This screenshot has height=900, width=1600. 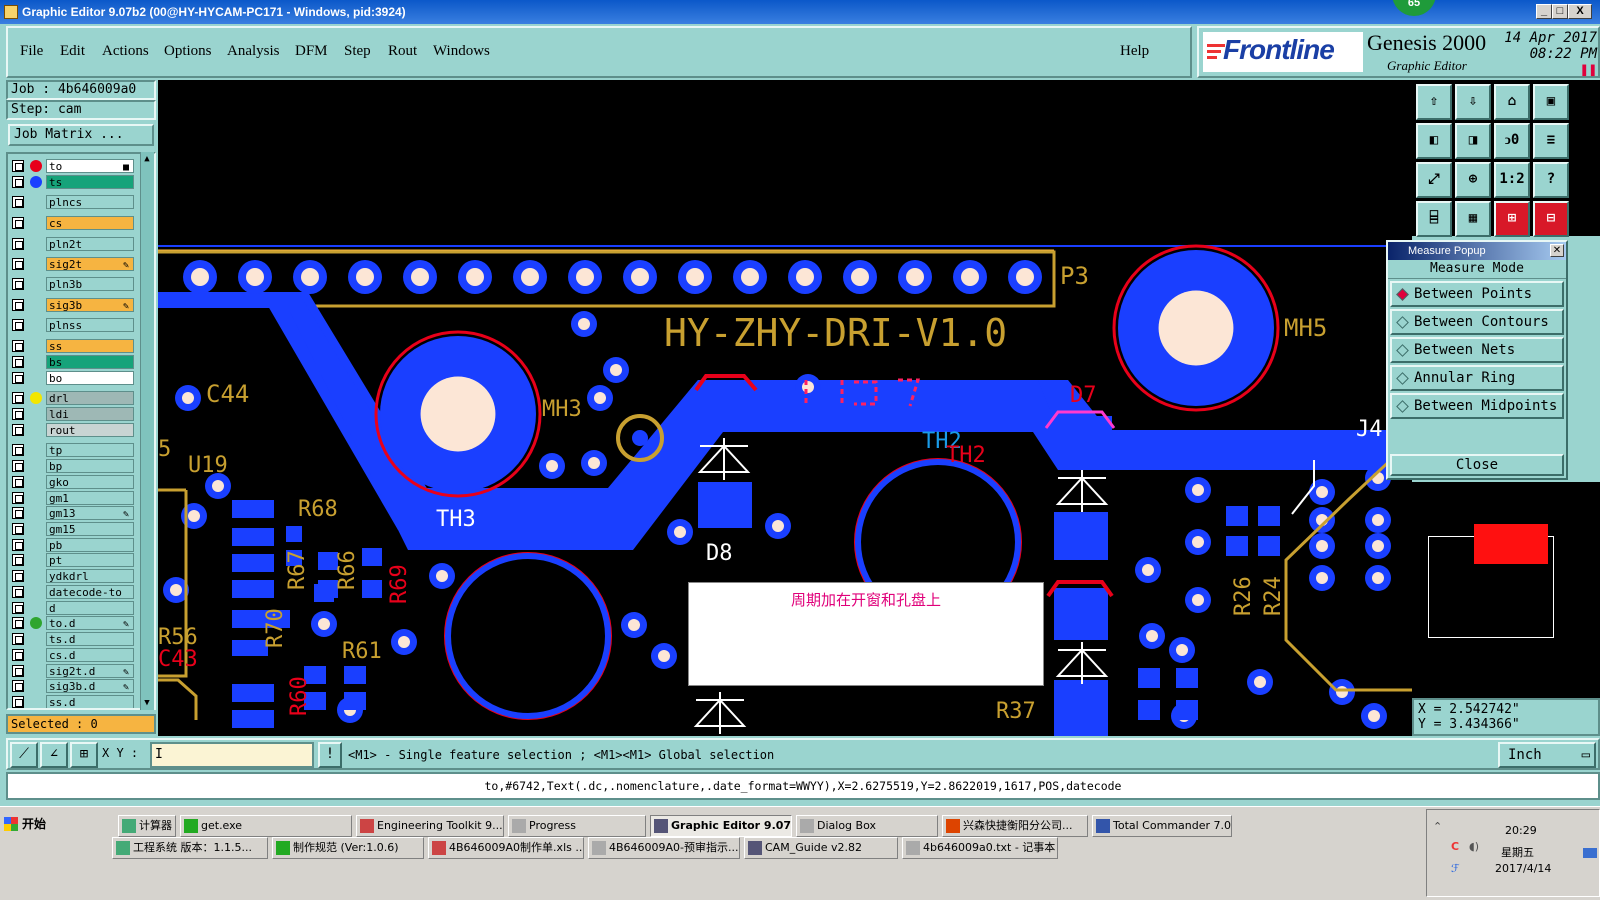 I want to click on layer-name: rout, so click(x=90, y=430).